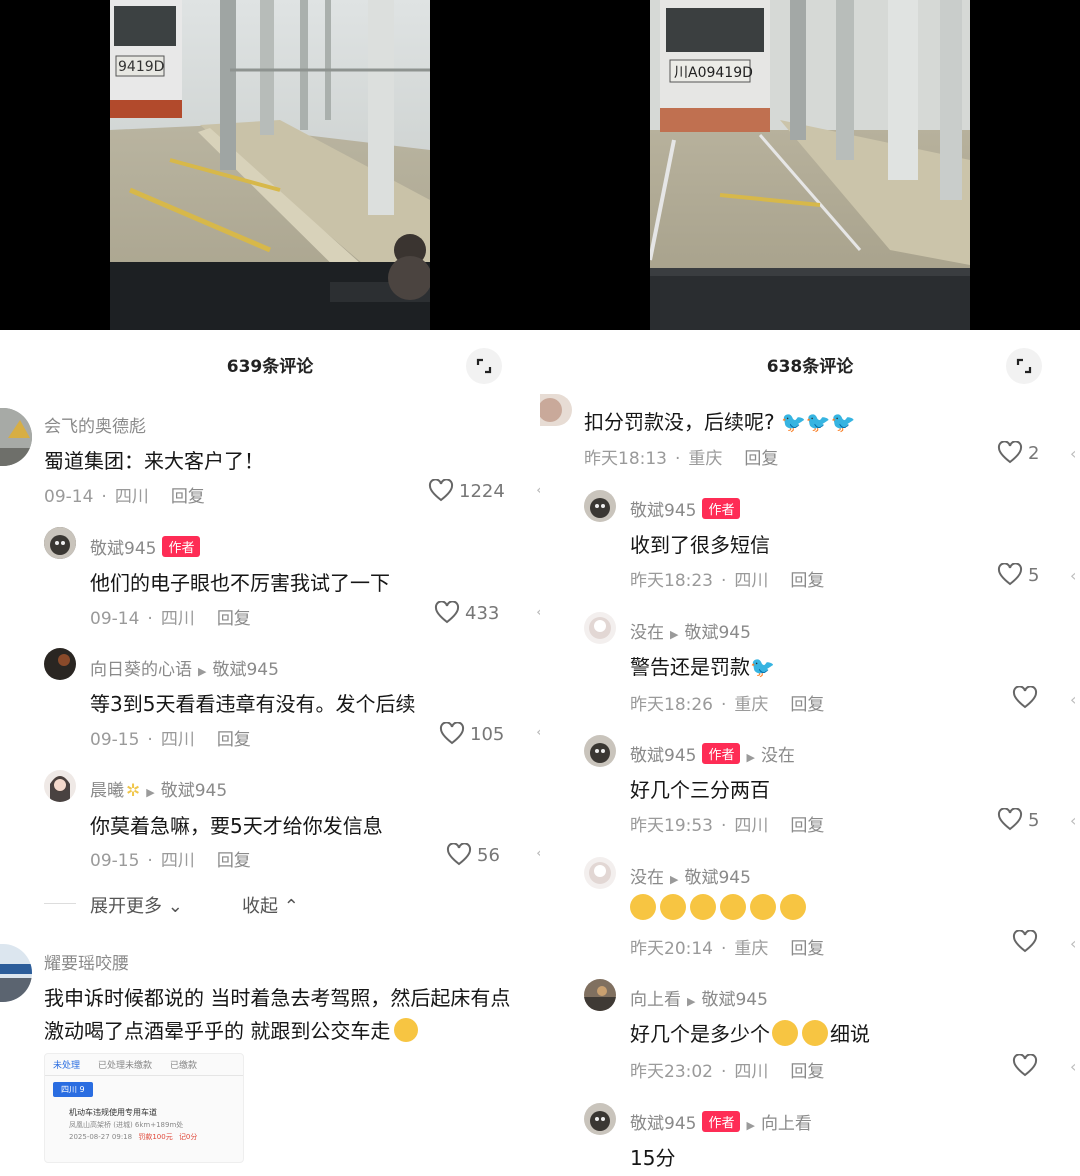 The height and width of the screenshot is (1176, 1080). What do you see at coordinates (751, 705) in the screenshot?
I see `comment-location: 重庆` at bounding box center [751, 705].